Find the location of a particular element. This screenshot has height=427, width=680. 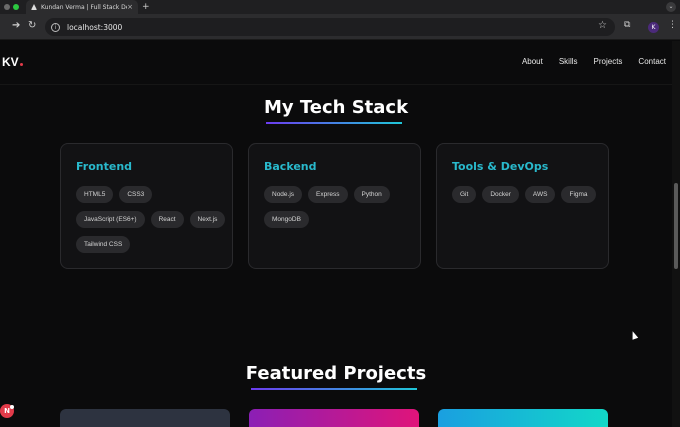

browser-menu-icon: ⋮ is located at coordinates (672, 25).